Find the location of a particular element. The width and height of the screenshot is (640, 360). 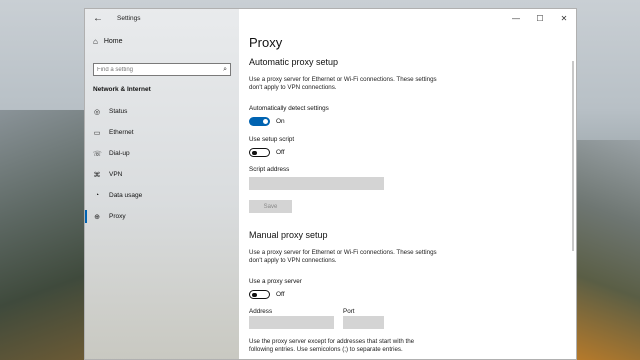

desktop-background-right is located at coordinates (607, 250).